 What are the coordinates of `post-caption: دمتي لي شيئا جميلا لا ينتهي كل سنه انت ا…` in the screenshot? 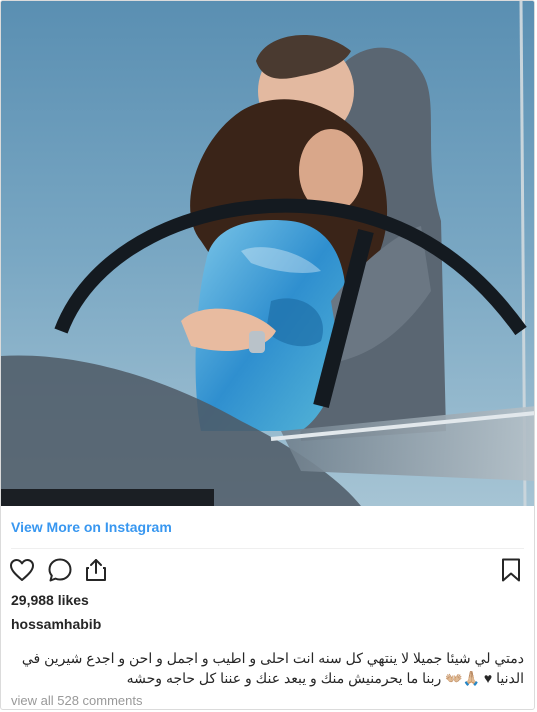 It's located at (267, 668).